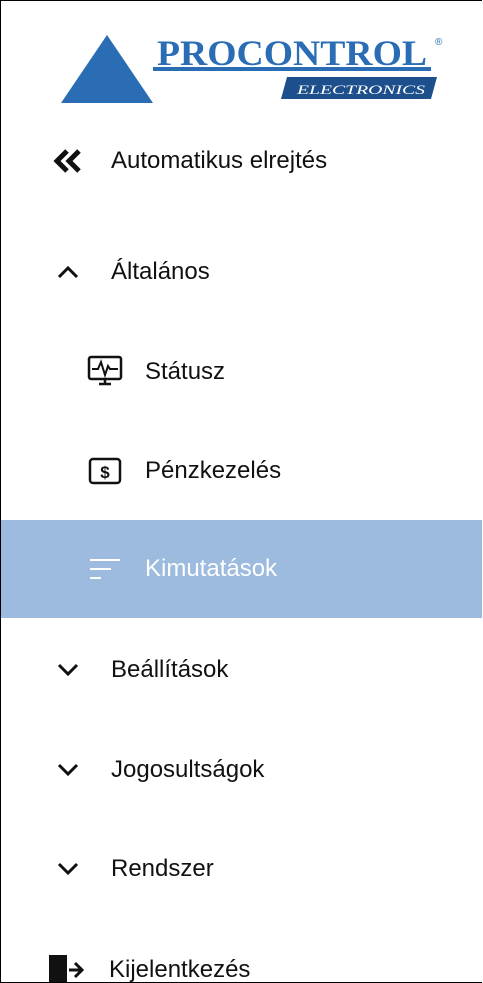 This screenshot has width=483, height=983. Describe the element at coordinates (241, 372) in the screenshot. I see `menu-item-status: Státusz` at that location.